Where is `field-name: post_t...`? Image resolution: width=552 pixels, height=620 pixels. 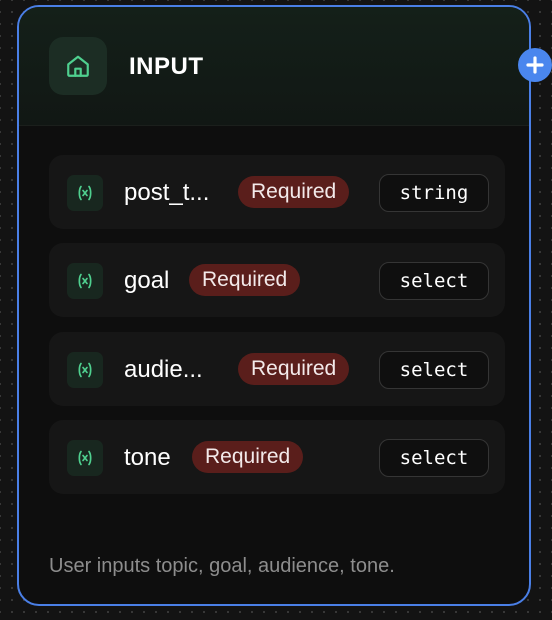 field-name: post_t... is located at coordinates (167, 192).